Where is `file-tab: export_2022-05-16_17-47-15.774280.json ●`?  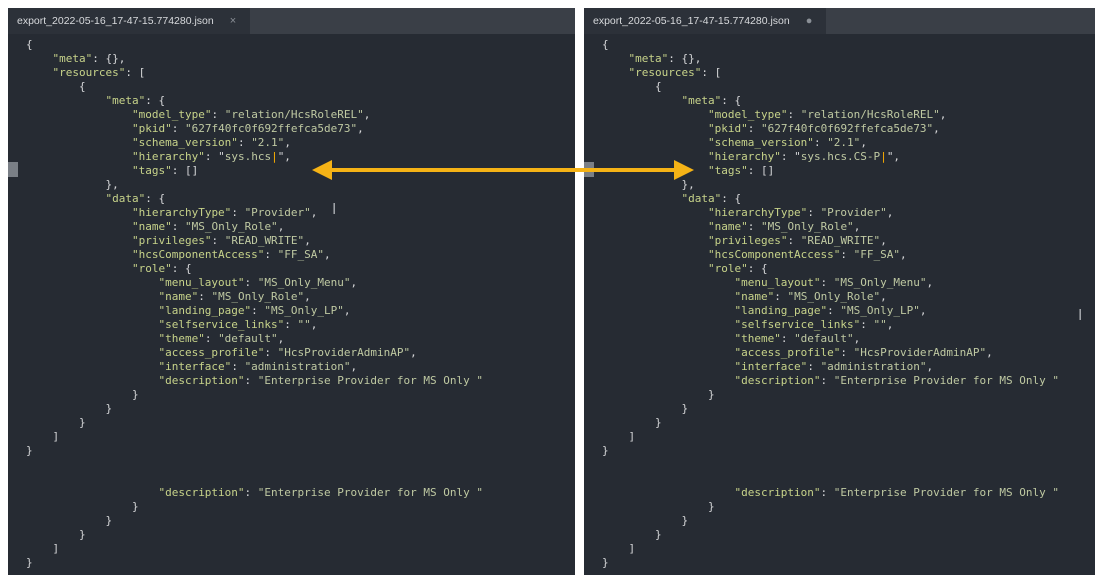
file-tab: export_2022-05-16_17-47-15.774280.json ● is located at coordinates (705, 21).